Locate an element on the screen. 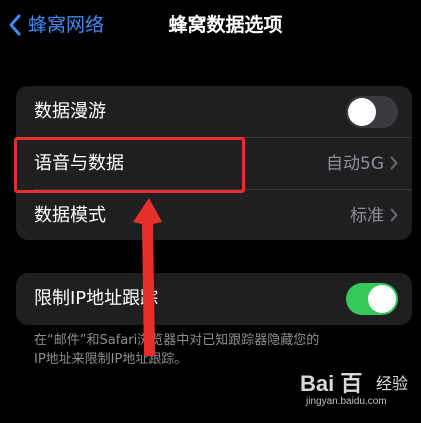 The image size is (421, 423). baidu-jingyan-watermark: Bai 百 经验 jingyan.baidu.com is located at coordinates (357, 391).